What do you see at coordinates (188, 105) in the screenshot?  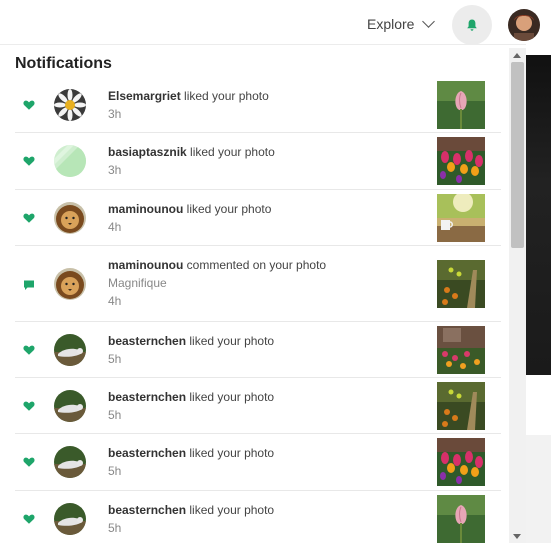 I see `notification-text: Elsemargriet liked your photo 3h` at bounding box center [188, 105].